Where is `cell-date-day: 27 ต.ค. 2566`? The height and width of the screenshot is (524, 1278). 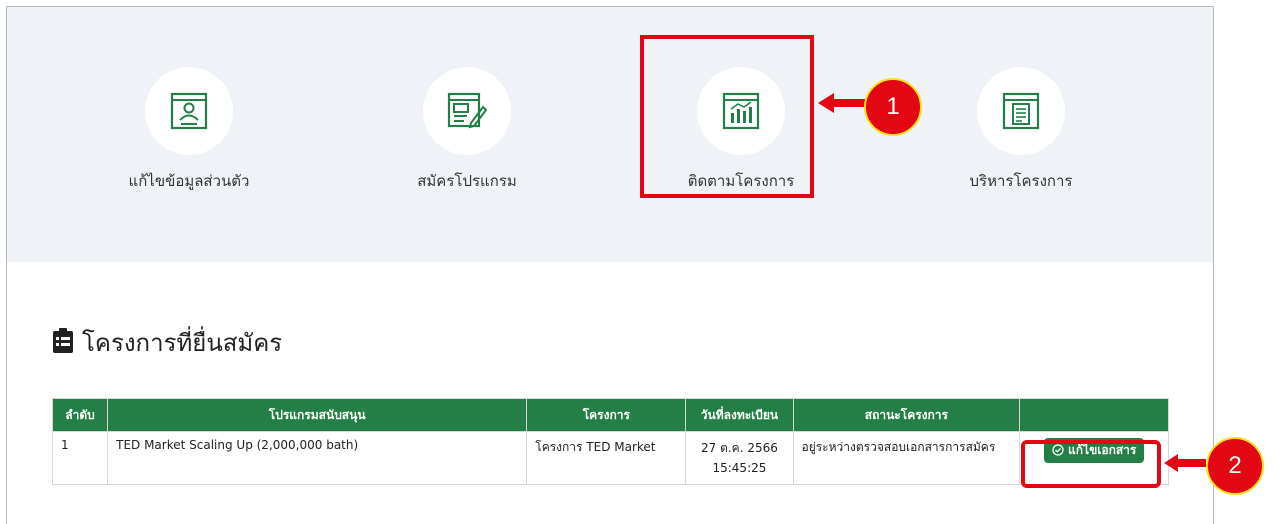 cell-date-day: 27 ต.ค. 2566 is located at coordinates (739, 448).